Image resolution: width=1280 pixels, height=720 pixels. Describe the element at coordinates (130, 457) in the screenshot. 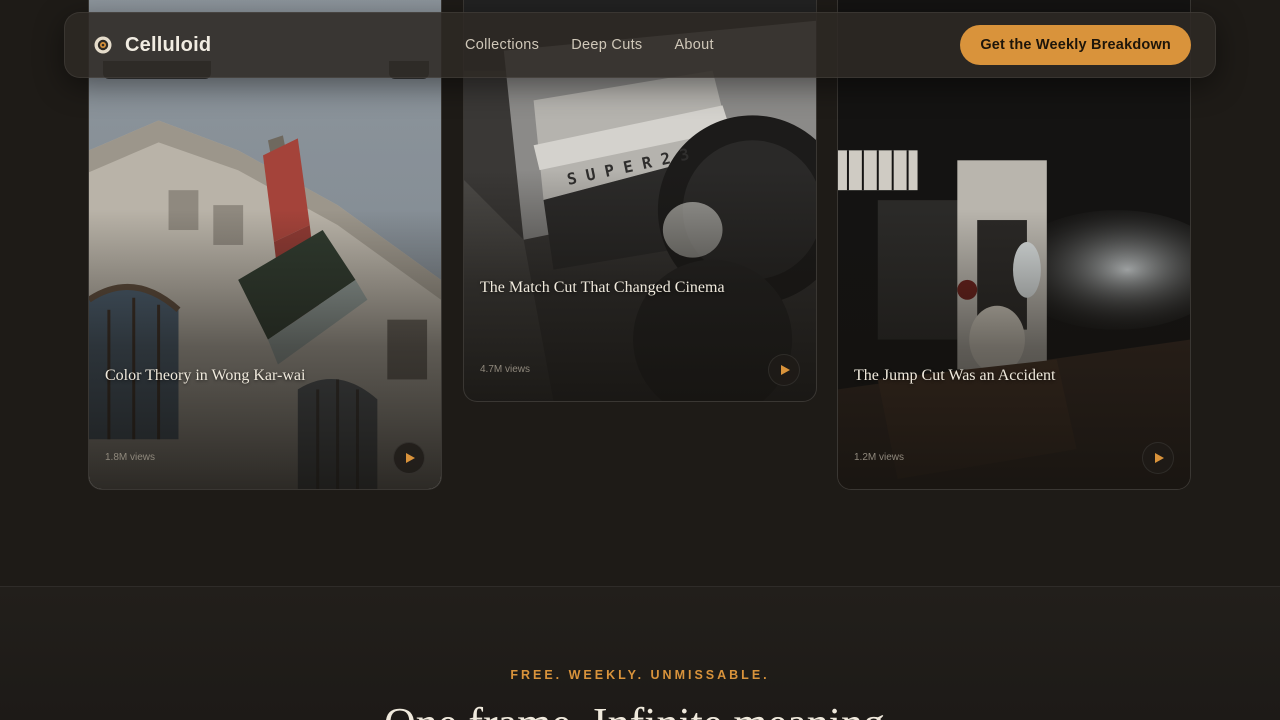

I see `card-views: 1.8M views` at that location.